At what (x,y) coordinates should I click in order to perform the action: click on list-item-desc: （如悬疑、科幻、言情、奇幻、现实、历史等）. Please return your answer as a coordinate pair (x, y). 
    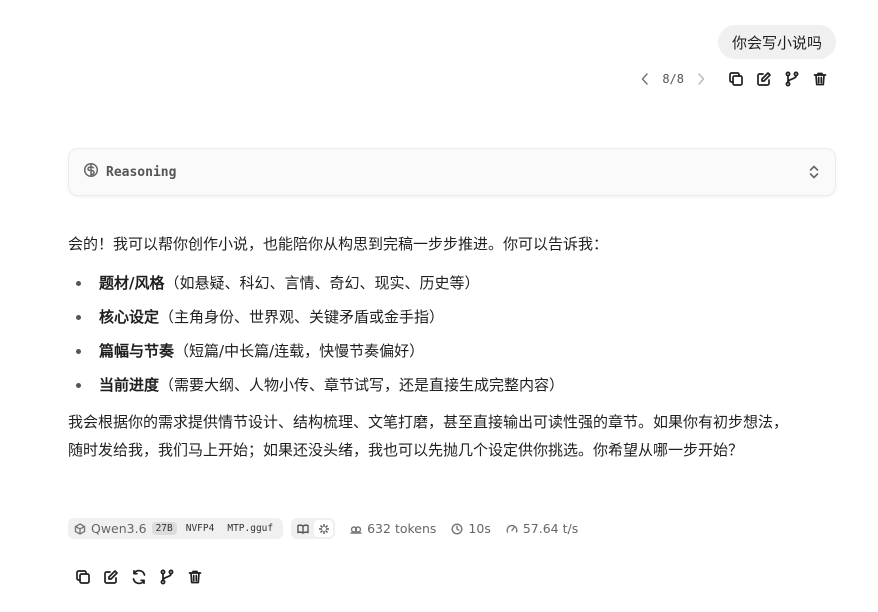
    Looking at the image, I should click on (322, 283).